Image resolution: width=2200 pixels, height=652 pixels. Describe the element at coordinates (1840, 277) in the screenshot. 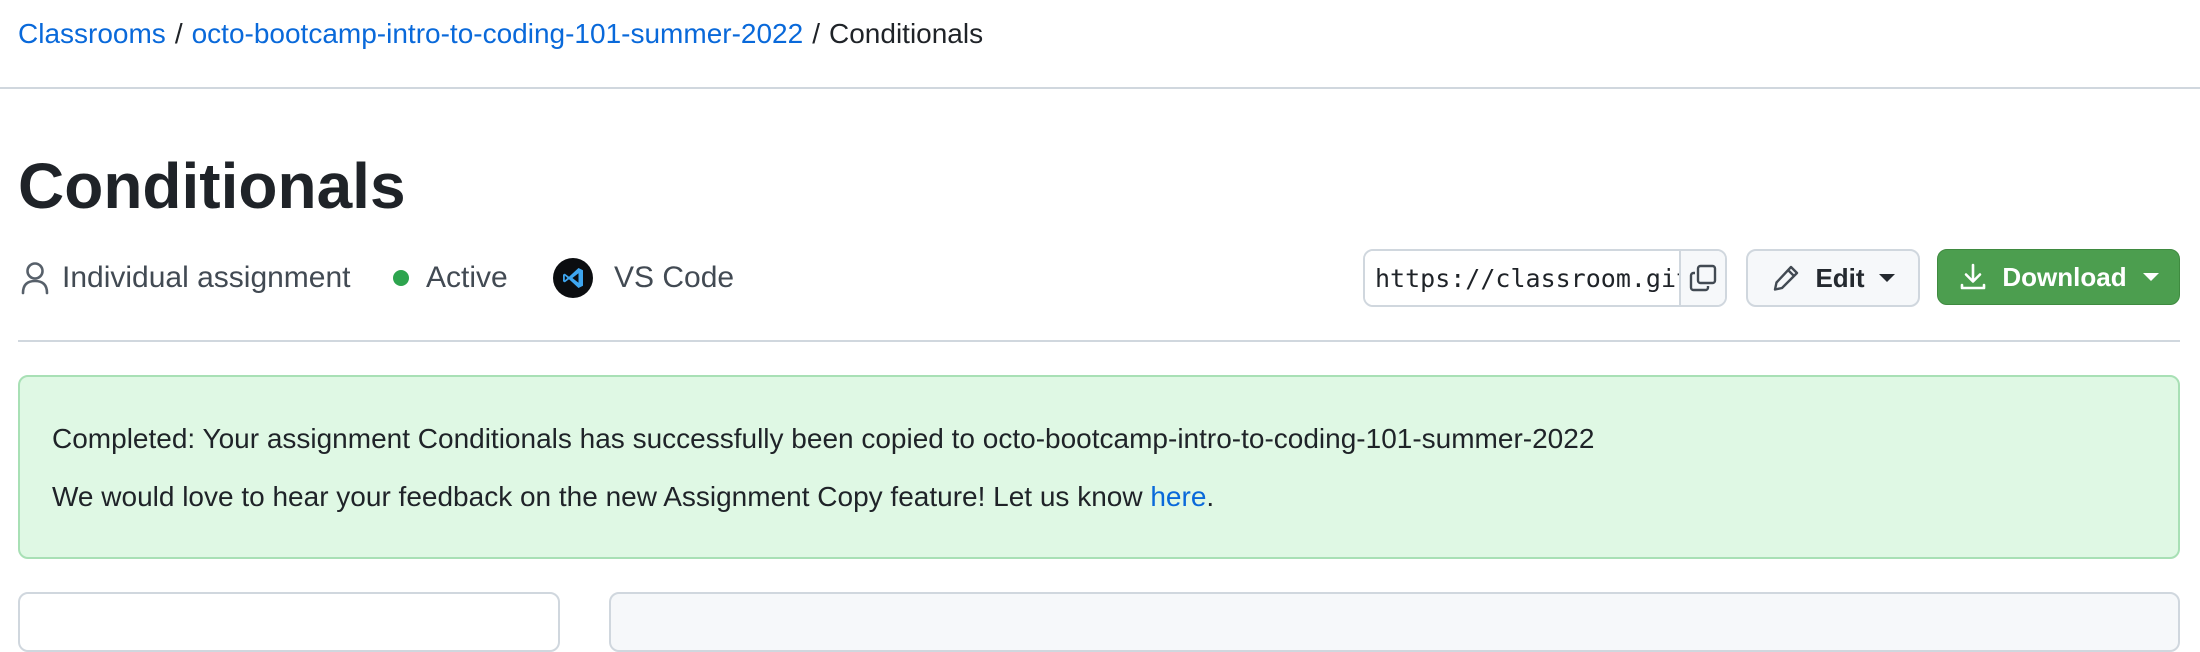

I see `edit-button-label: Edit` at that location.